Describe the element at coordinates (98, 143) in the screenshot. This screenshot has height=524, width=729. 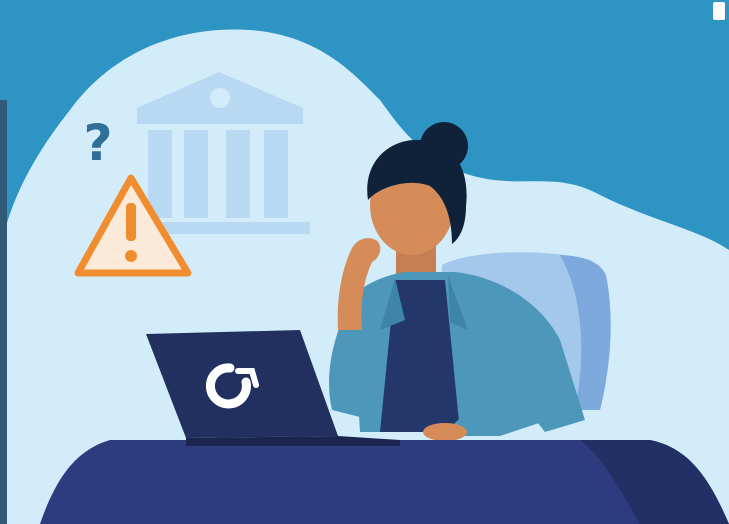
I see `question-mark-icon: ?` at that location.